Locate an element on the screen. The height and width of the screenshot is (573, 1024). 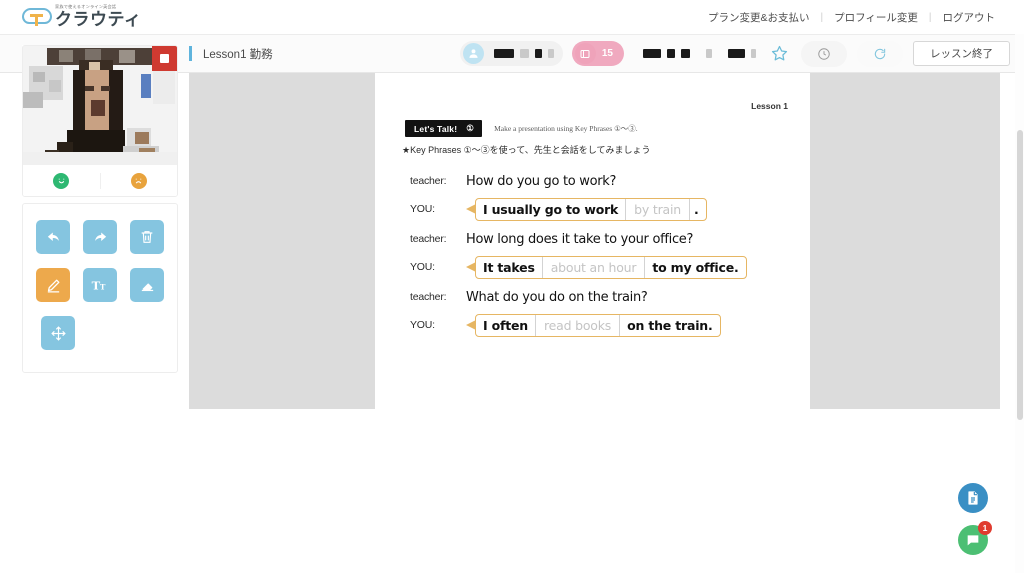
lesson-title-wrap: Lesson1 勤務 is located at coordinates (231, 54).